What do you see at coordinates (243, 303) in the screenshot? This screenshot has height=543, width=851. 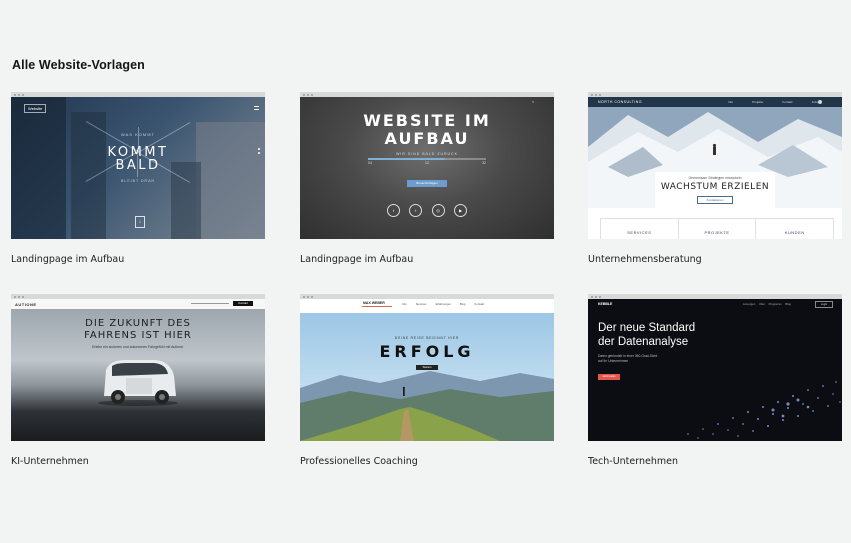 I see `contact-button: Kontakt` at bounding box center [243, 303].